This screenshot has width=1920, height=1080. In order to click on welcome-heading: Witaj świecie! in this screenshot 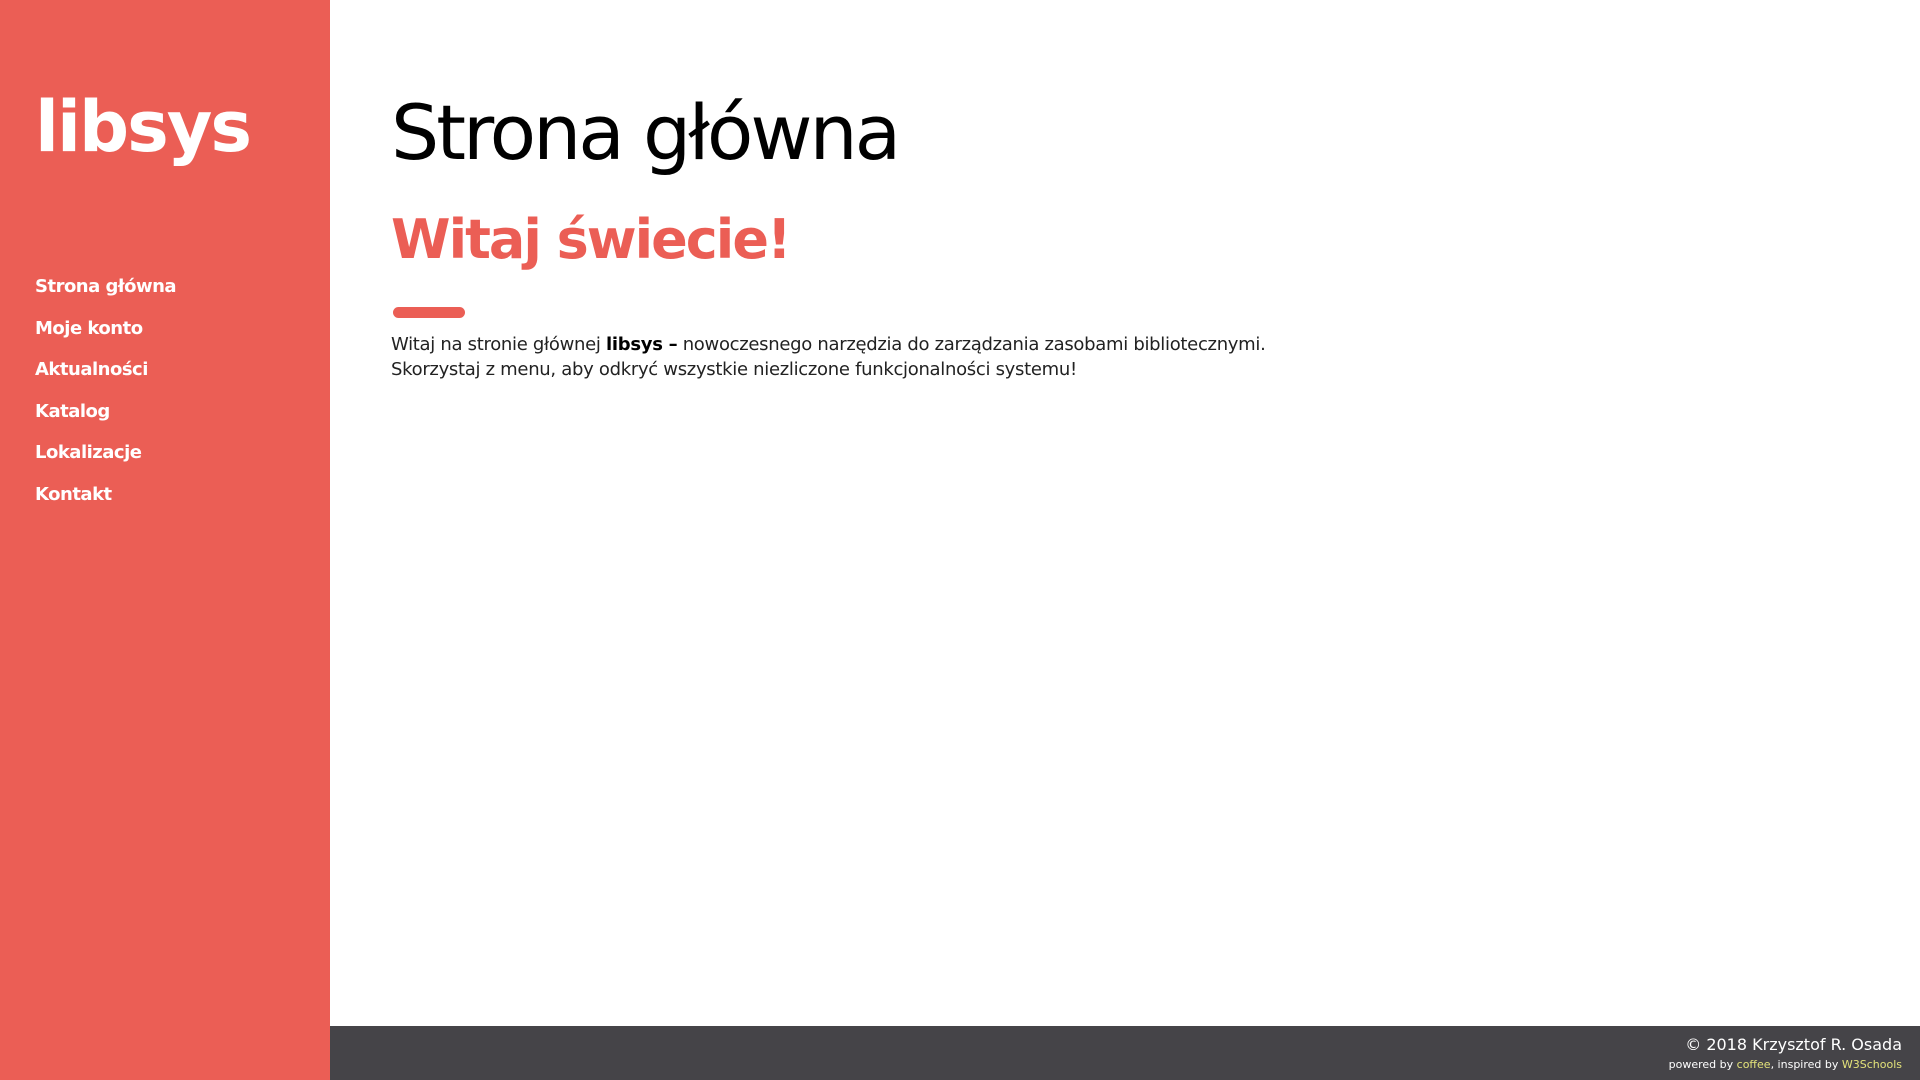, I will do `click(591, 239)`.